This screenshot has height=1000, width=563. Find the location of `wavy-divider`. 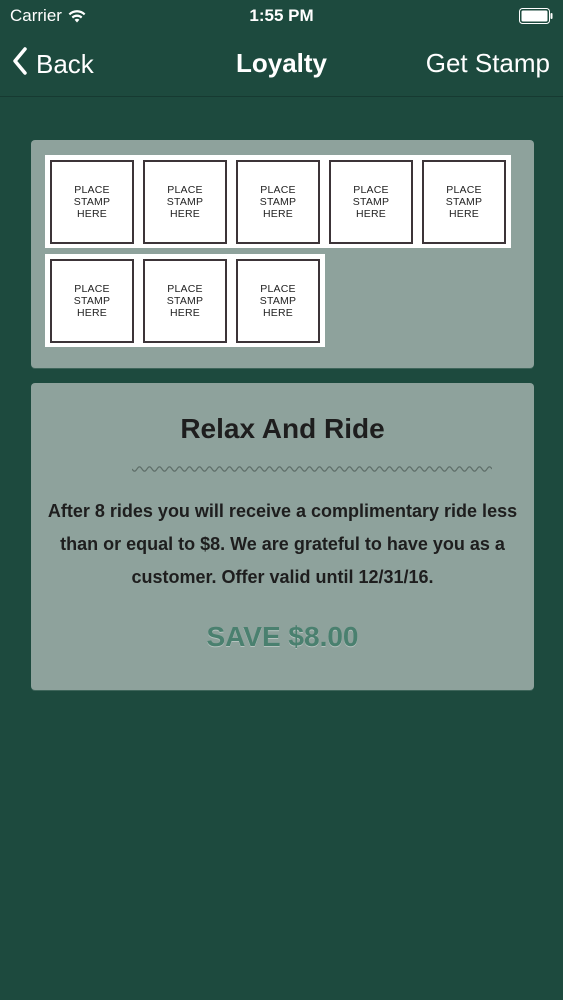

wavy-divider is located at coordinates (312, 466).